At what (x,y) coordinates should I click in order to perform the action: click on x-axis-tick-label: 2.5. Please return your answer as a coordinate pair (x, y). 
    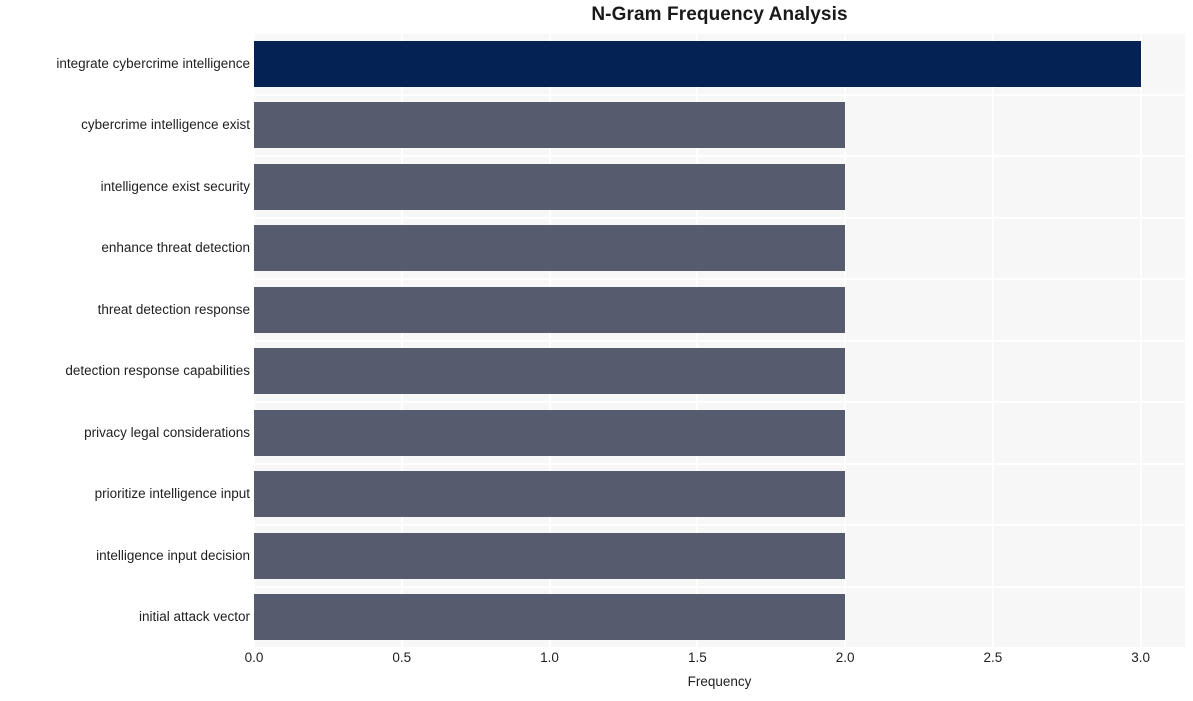
    Looking at the image, I should click on (993, 657).